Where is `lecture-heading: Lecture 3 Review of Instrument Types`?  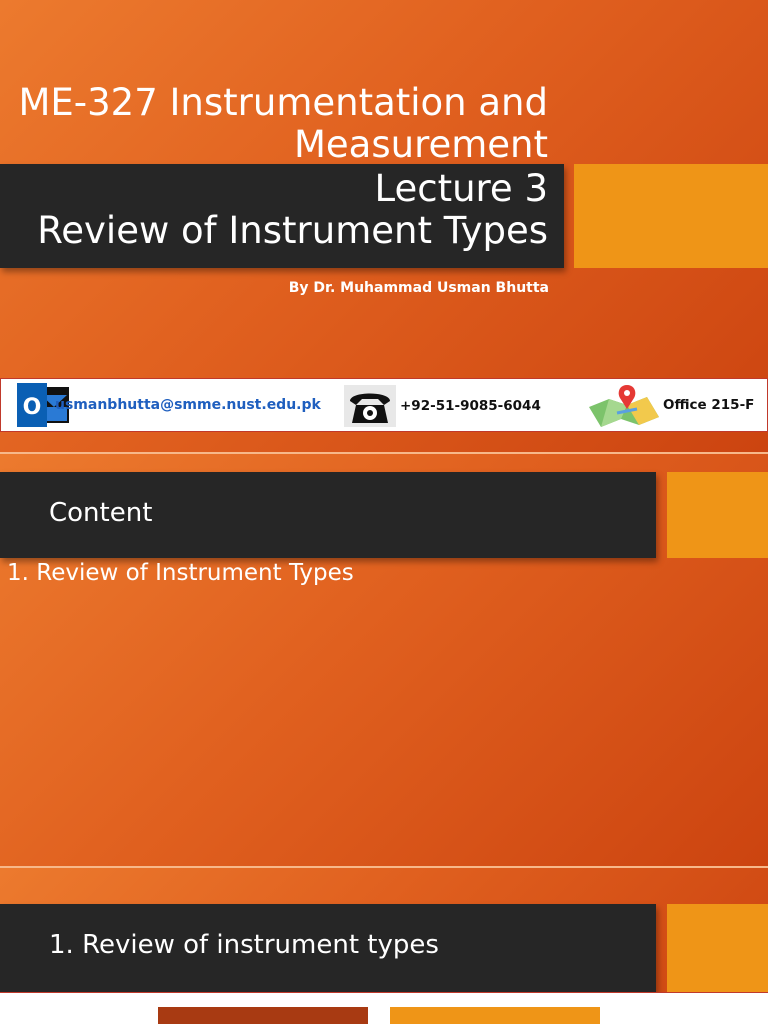
lecture-heading: Lecture 3 Review of Instrument Types is located at coordinates (274, 210).